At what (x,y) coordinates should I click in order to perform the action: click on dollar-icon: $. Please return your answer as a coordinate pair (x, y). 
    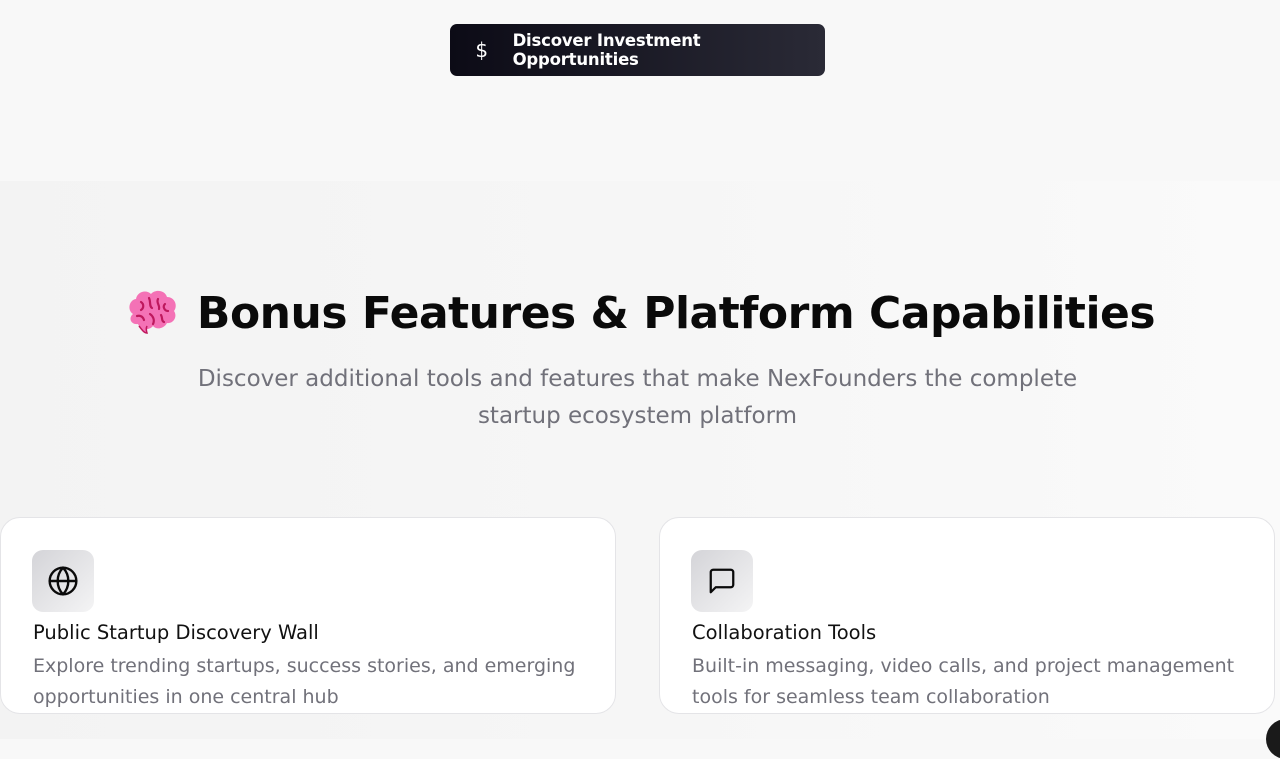
    Looking at the image, I should click on (482, 50).